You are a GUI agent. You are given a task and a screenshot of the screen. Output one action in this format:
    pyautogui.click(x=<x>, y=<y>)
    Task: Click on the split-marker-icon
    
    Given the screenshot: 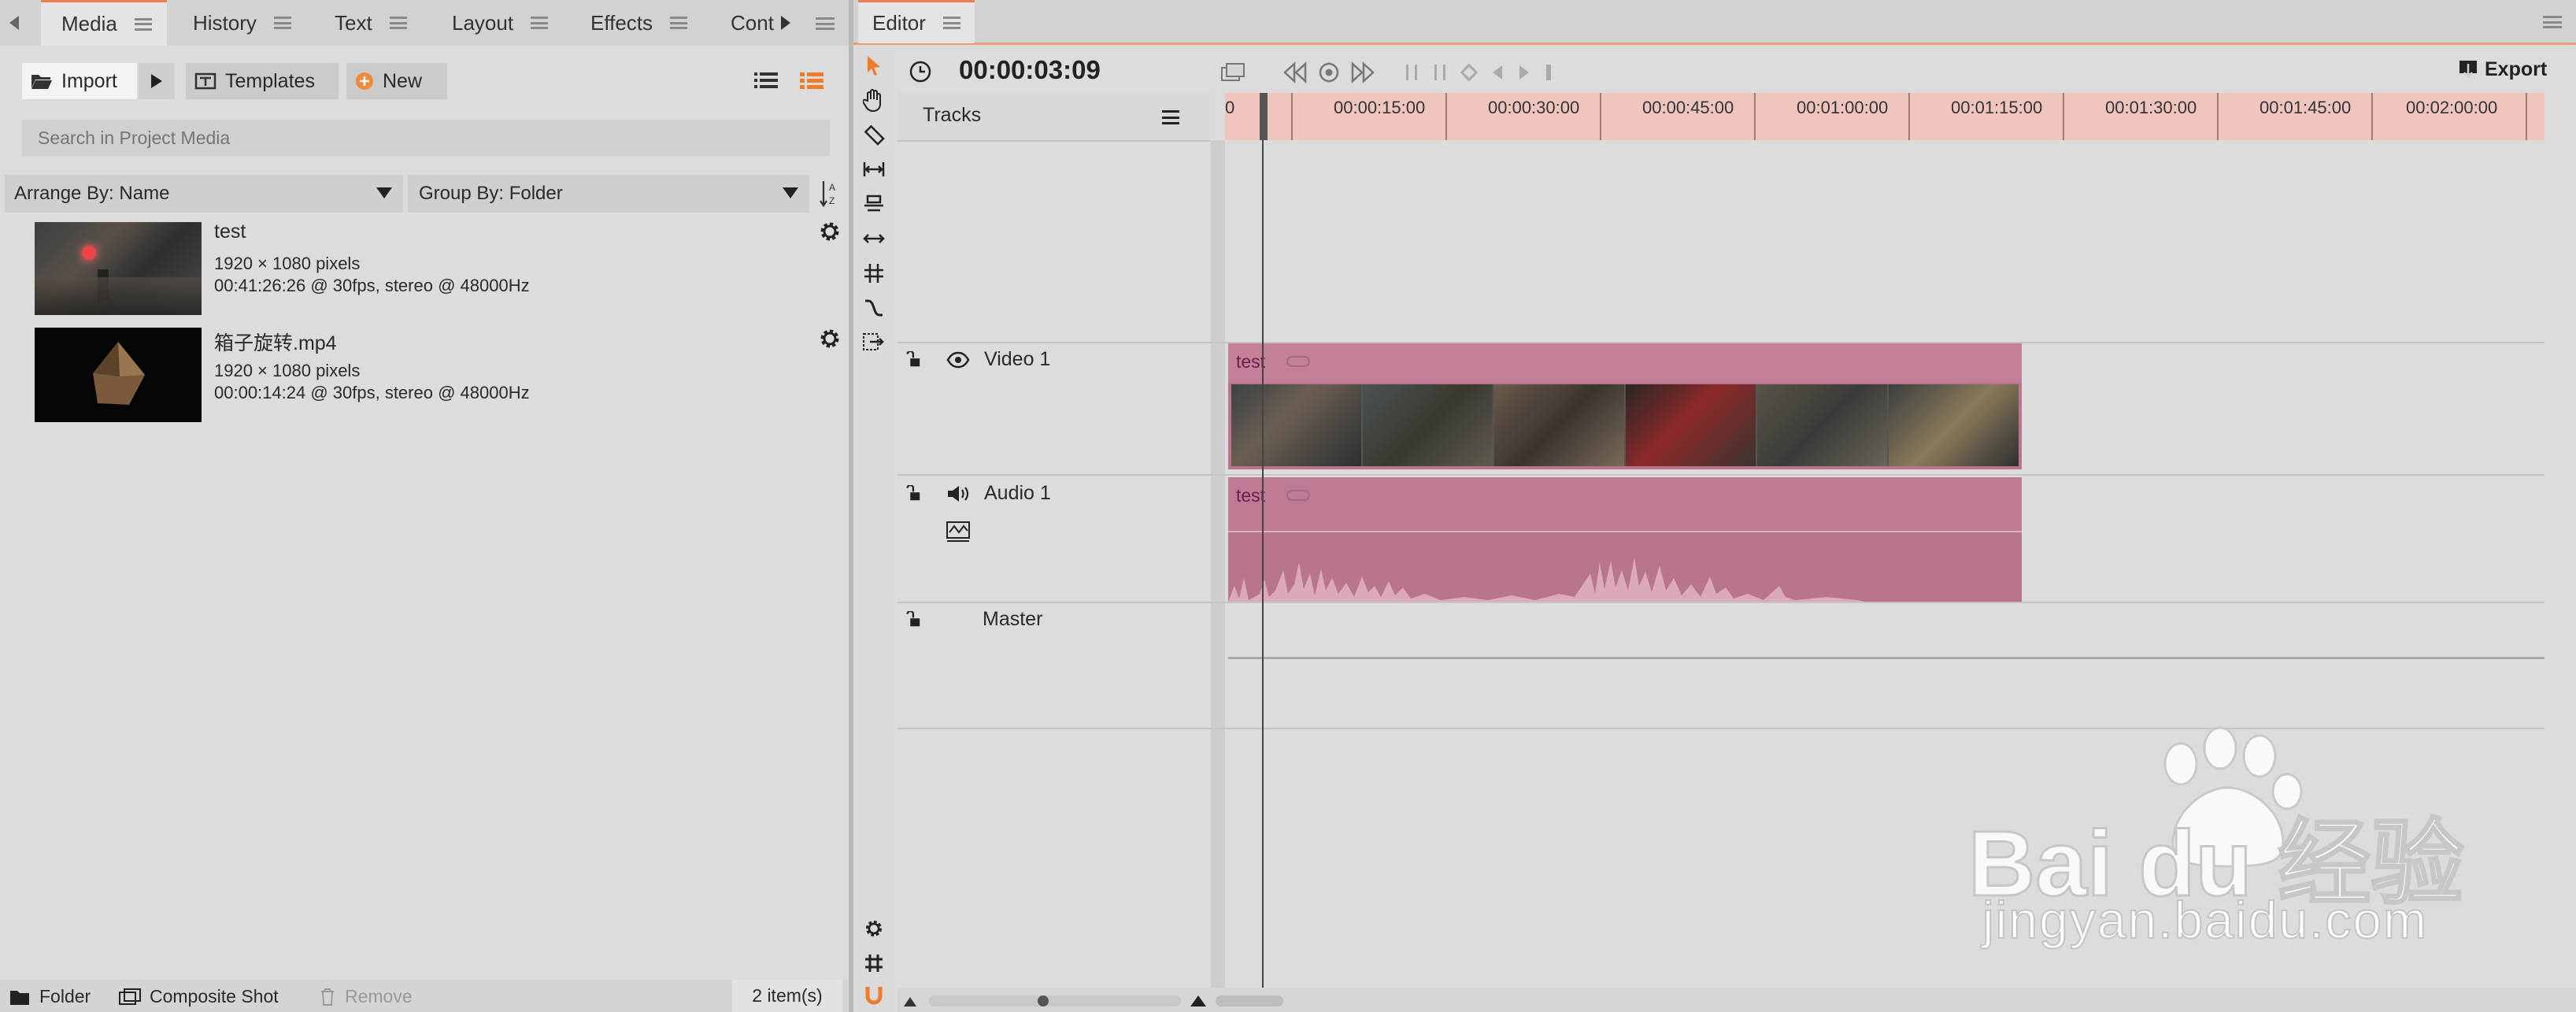 What is the action you would take?
    pyautogui.click(x=1548, y=73)
    